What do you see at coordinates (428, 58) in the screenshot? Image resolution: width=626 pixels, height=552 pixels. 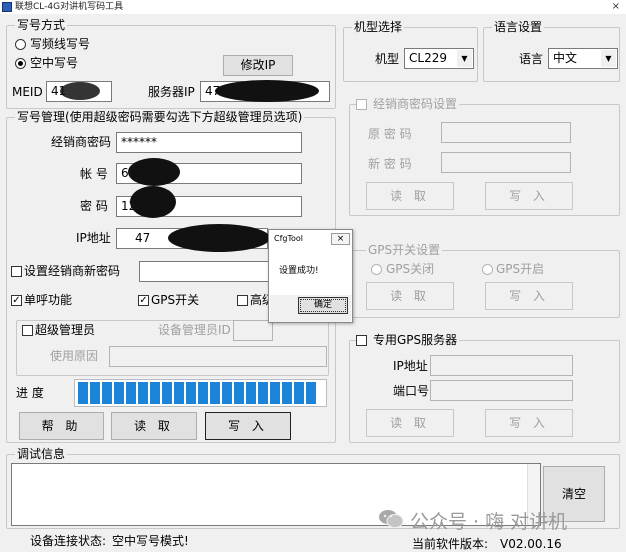 I see `model-dropdown-value: CL229` at bounding box center [428, 58].